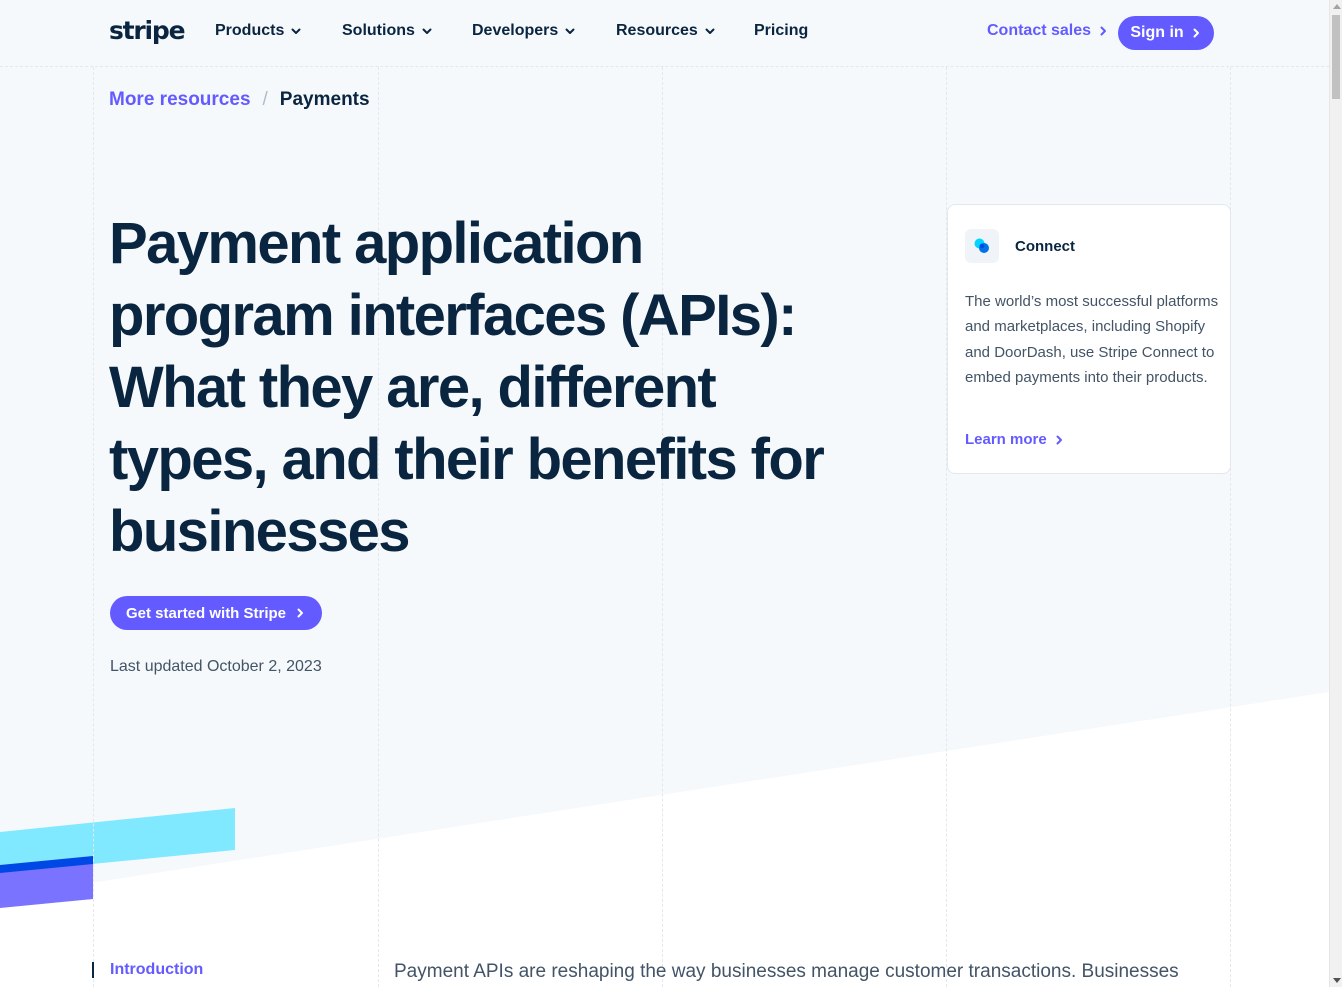 The width and height of the screenshot is (1342, 987). What do you see at coordinates (250, 30) in the screenshot?
I see `nav-item-label: Products` at bounding box center [250, 30].